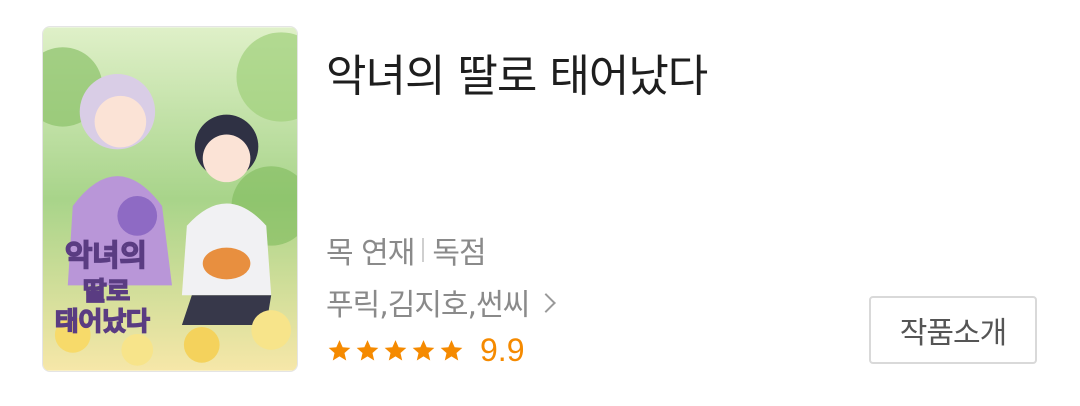  Describe the element at coordinates (459, 253) in the screenshot. I see `exclusive-label: 독점` at that location.